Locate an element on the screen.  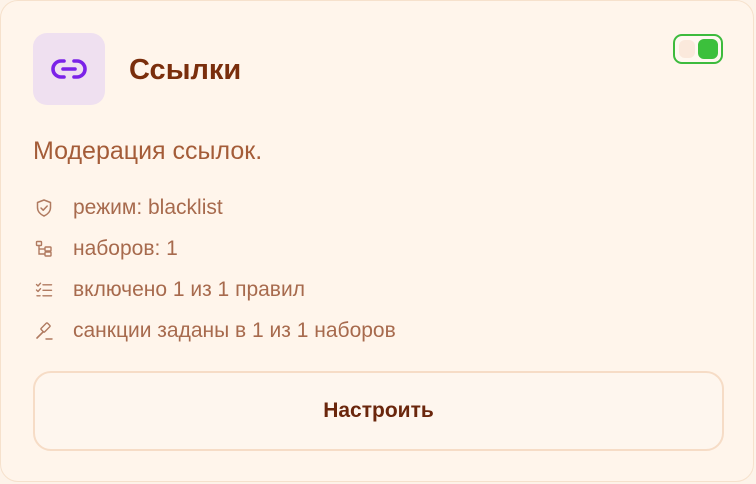
detail-sanctions: санкции заданы в 1 из 1 наборов is located at coordinates (214, 330).